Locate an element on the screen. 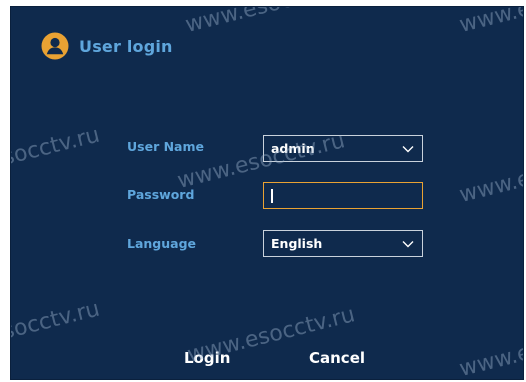 The height and width of the screenshot is (382, 526). cancel-button: Cancel is located at coordinates (337, 358).